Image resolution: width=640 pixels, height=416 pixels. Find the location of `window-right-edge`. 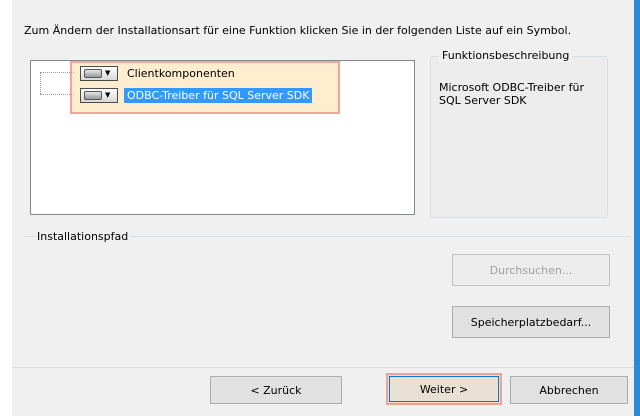

window-right-edge is located at coordinates (637, 208).